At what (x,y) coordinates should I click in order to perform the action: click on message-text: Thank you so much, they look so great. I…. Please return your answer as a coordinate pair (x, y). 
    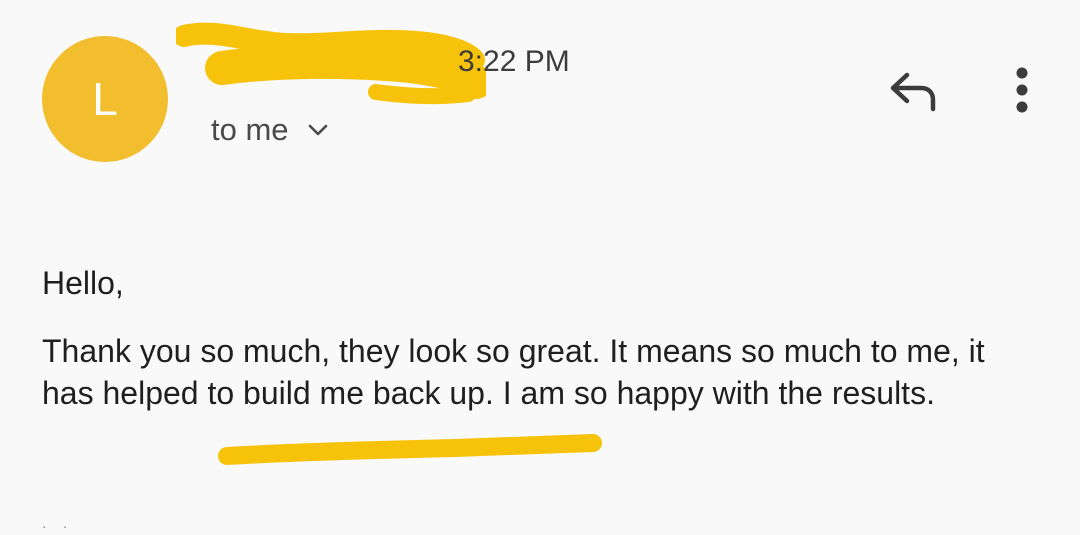
    Looking at the image, I should click on (513, 372).